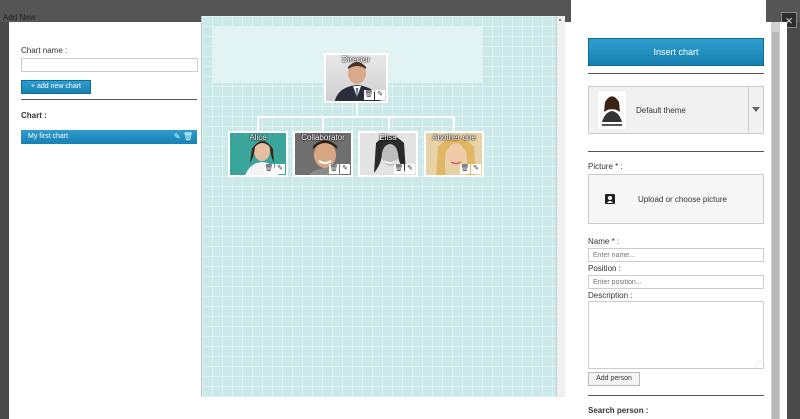 This screenshot has width=800, height=419. Describe the element at coordinates (682, 199) in the screenshot. I see `upload-label: Upload or choose picture` at that location.